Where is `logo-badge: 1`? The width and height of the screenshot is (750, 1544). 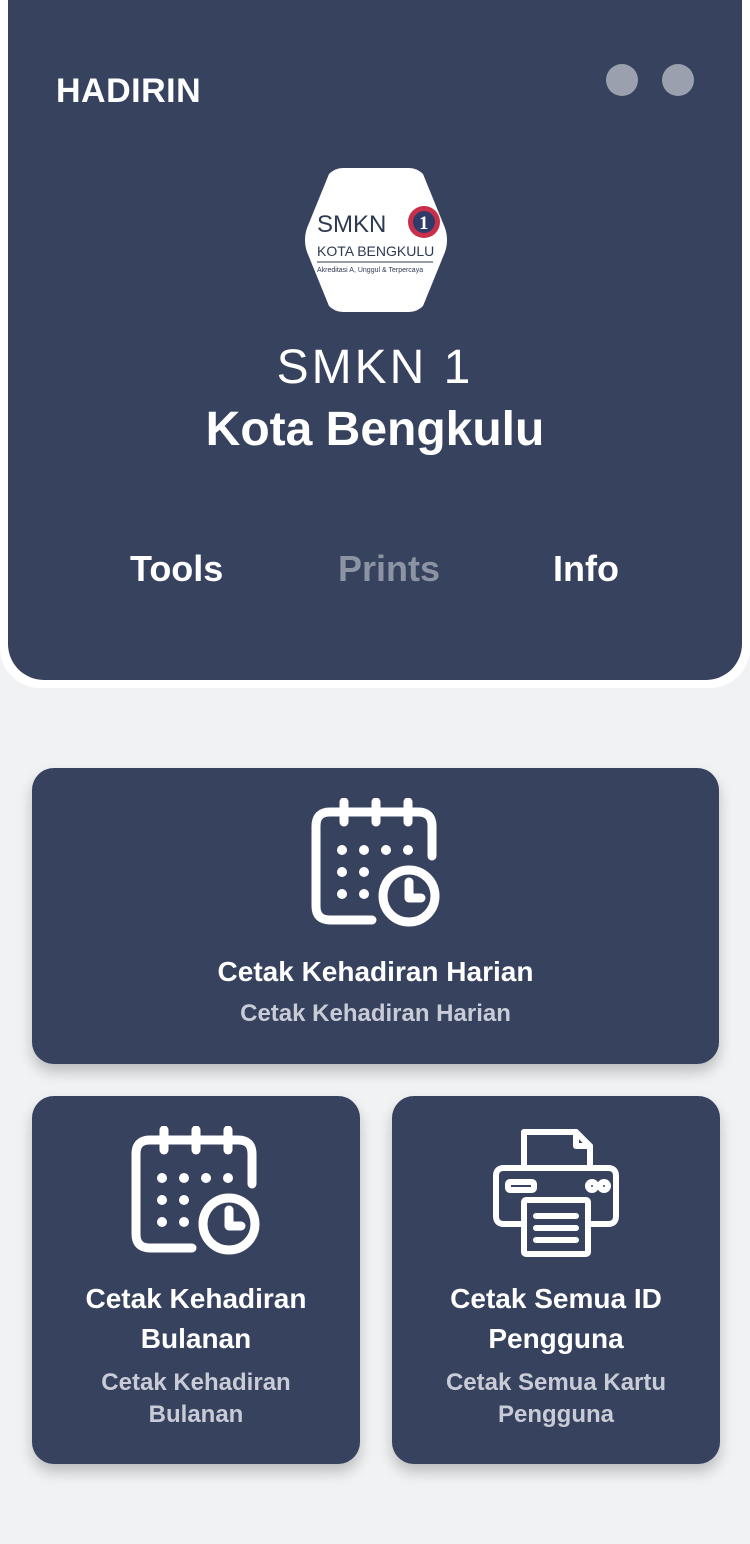
logo-badge: 1 is located at coordinates (424, 223).